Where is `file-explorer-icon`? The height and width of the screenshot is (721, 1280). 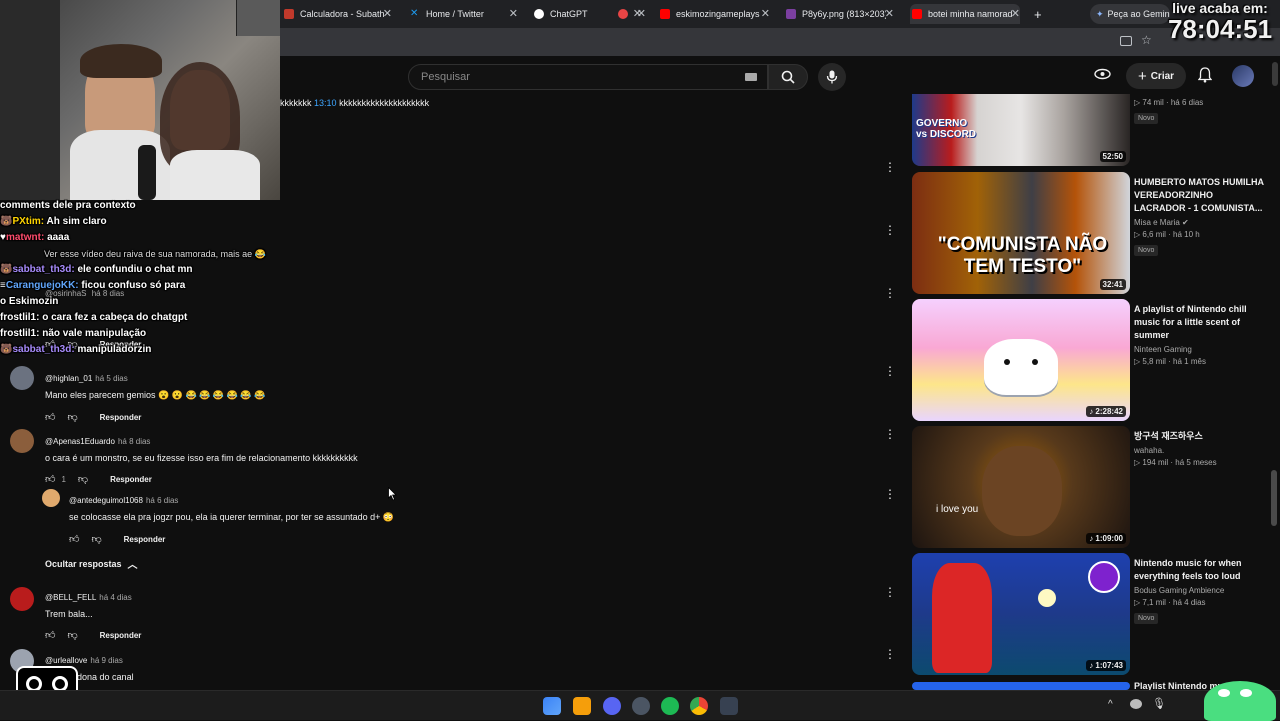 file-explorer-icon is located at coordinates (582, 706).